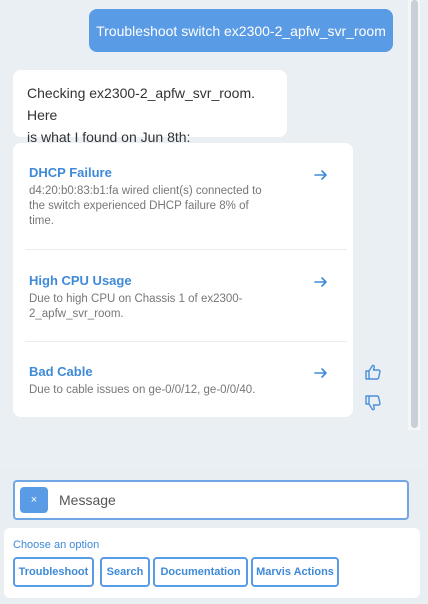  I want to click on result-title: High CPU Usage, so click(163, 281).